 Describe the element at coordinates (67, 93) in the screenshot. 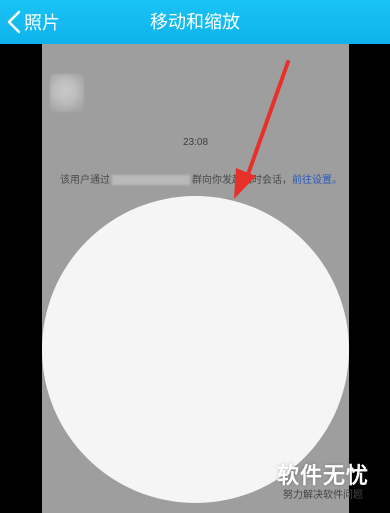

I see `blurred-avatar` at that location.